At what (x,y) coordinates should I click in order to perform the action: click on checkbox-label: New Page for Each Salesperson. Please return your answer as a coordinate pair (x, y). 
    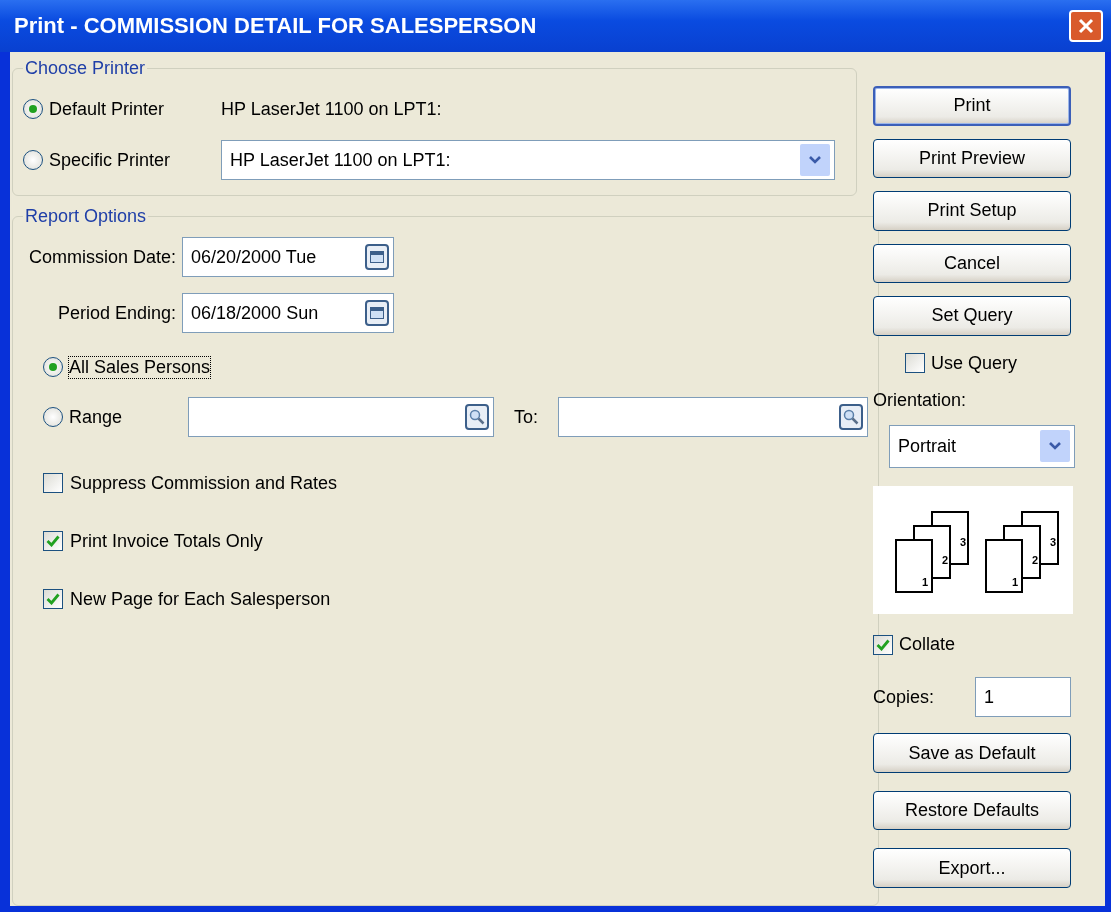
    Looking at the image, I should click on (200, 599).